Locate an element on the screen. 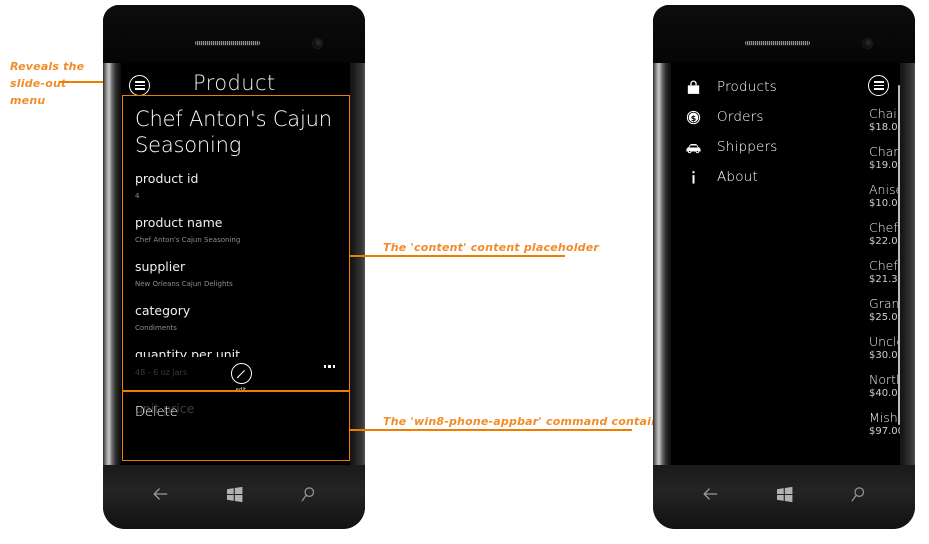  dollar-coin-icon: $ is located at coordinates (693, 117).